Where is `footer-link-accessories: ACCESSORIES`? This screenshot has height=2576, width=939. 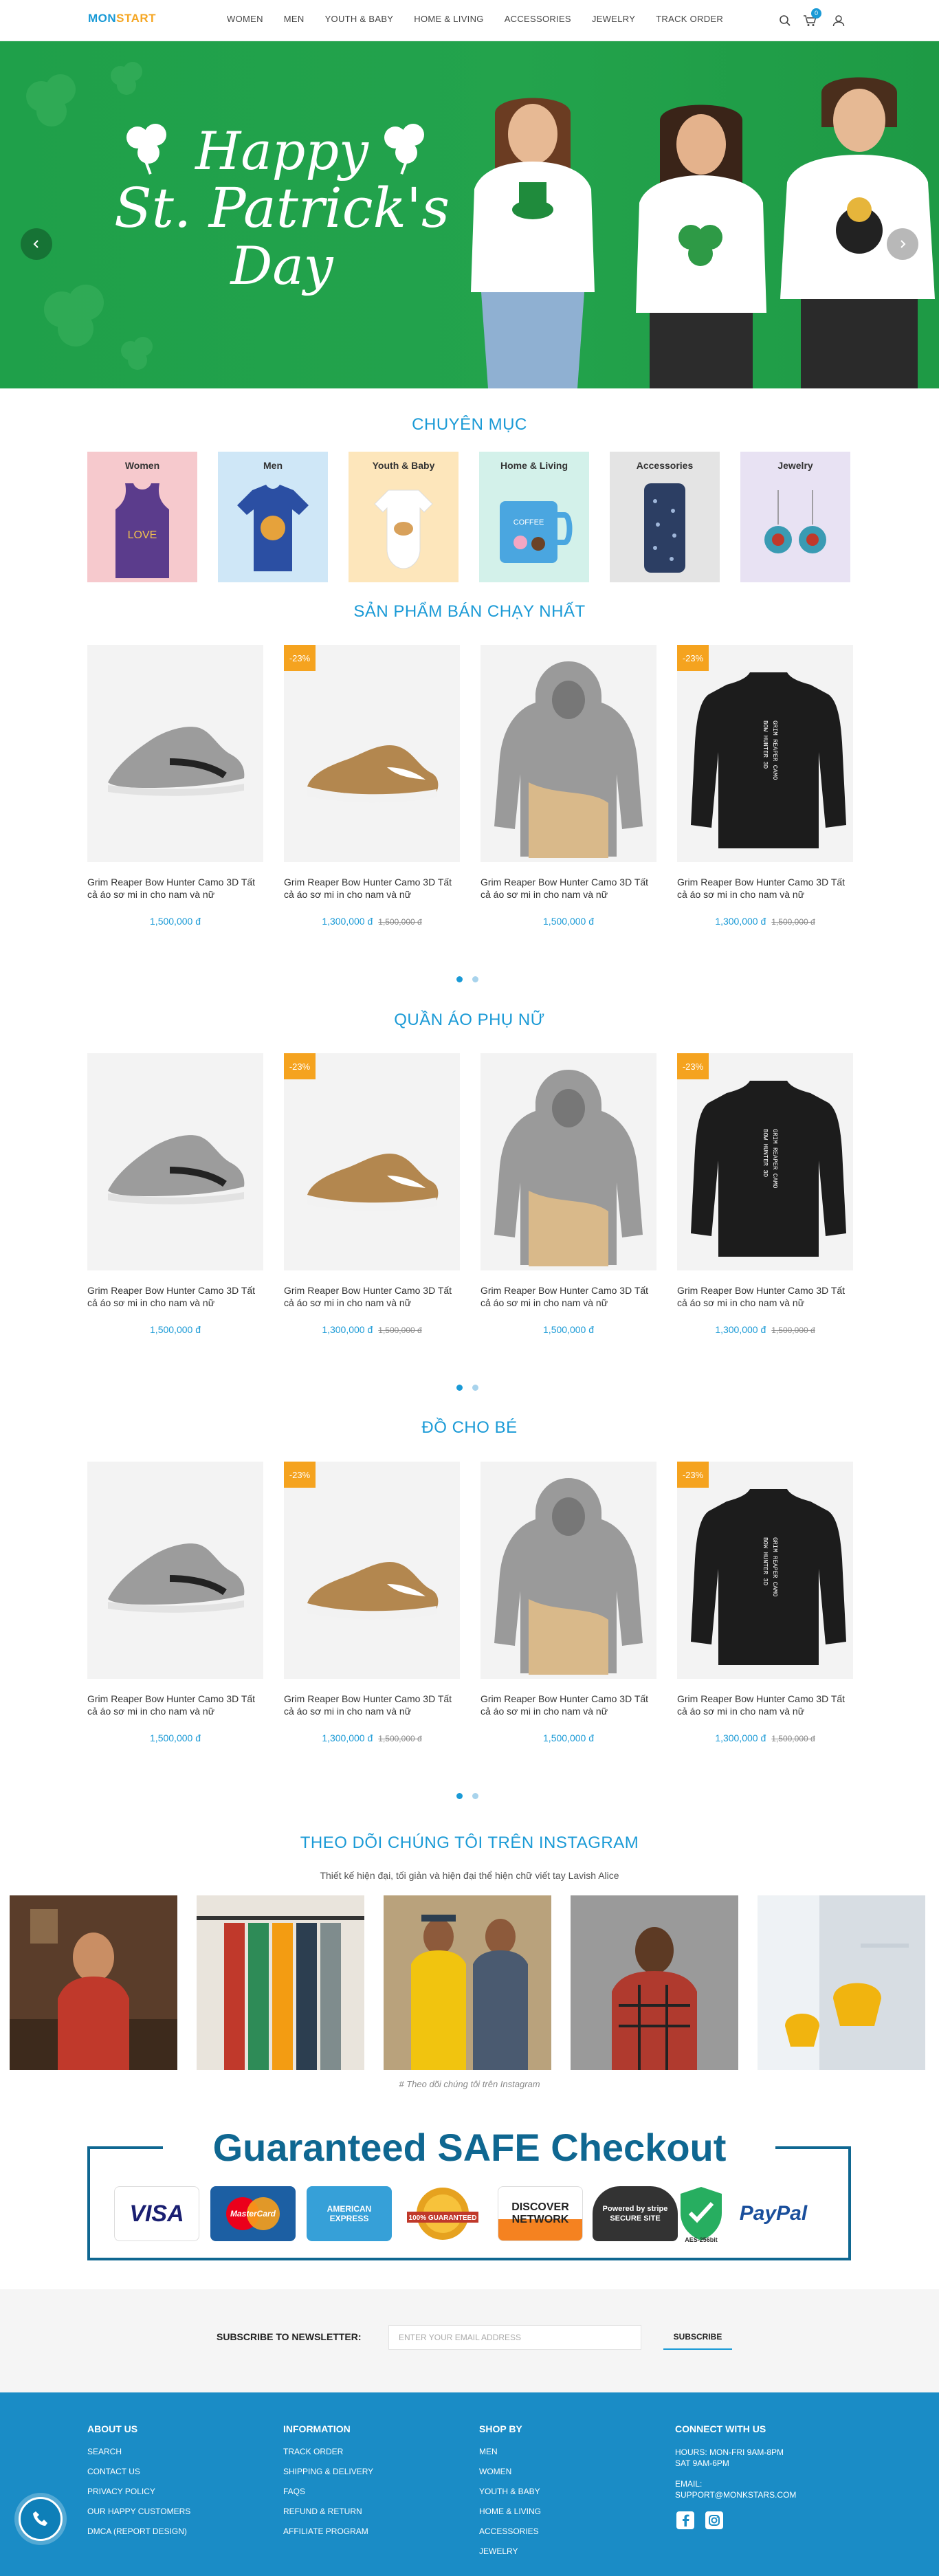
footer-link-accessories: ACCESSORIES is located at coordinates (510, 2531).